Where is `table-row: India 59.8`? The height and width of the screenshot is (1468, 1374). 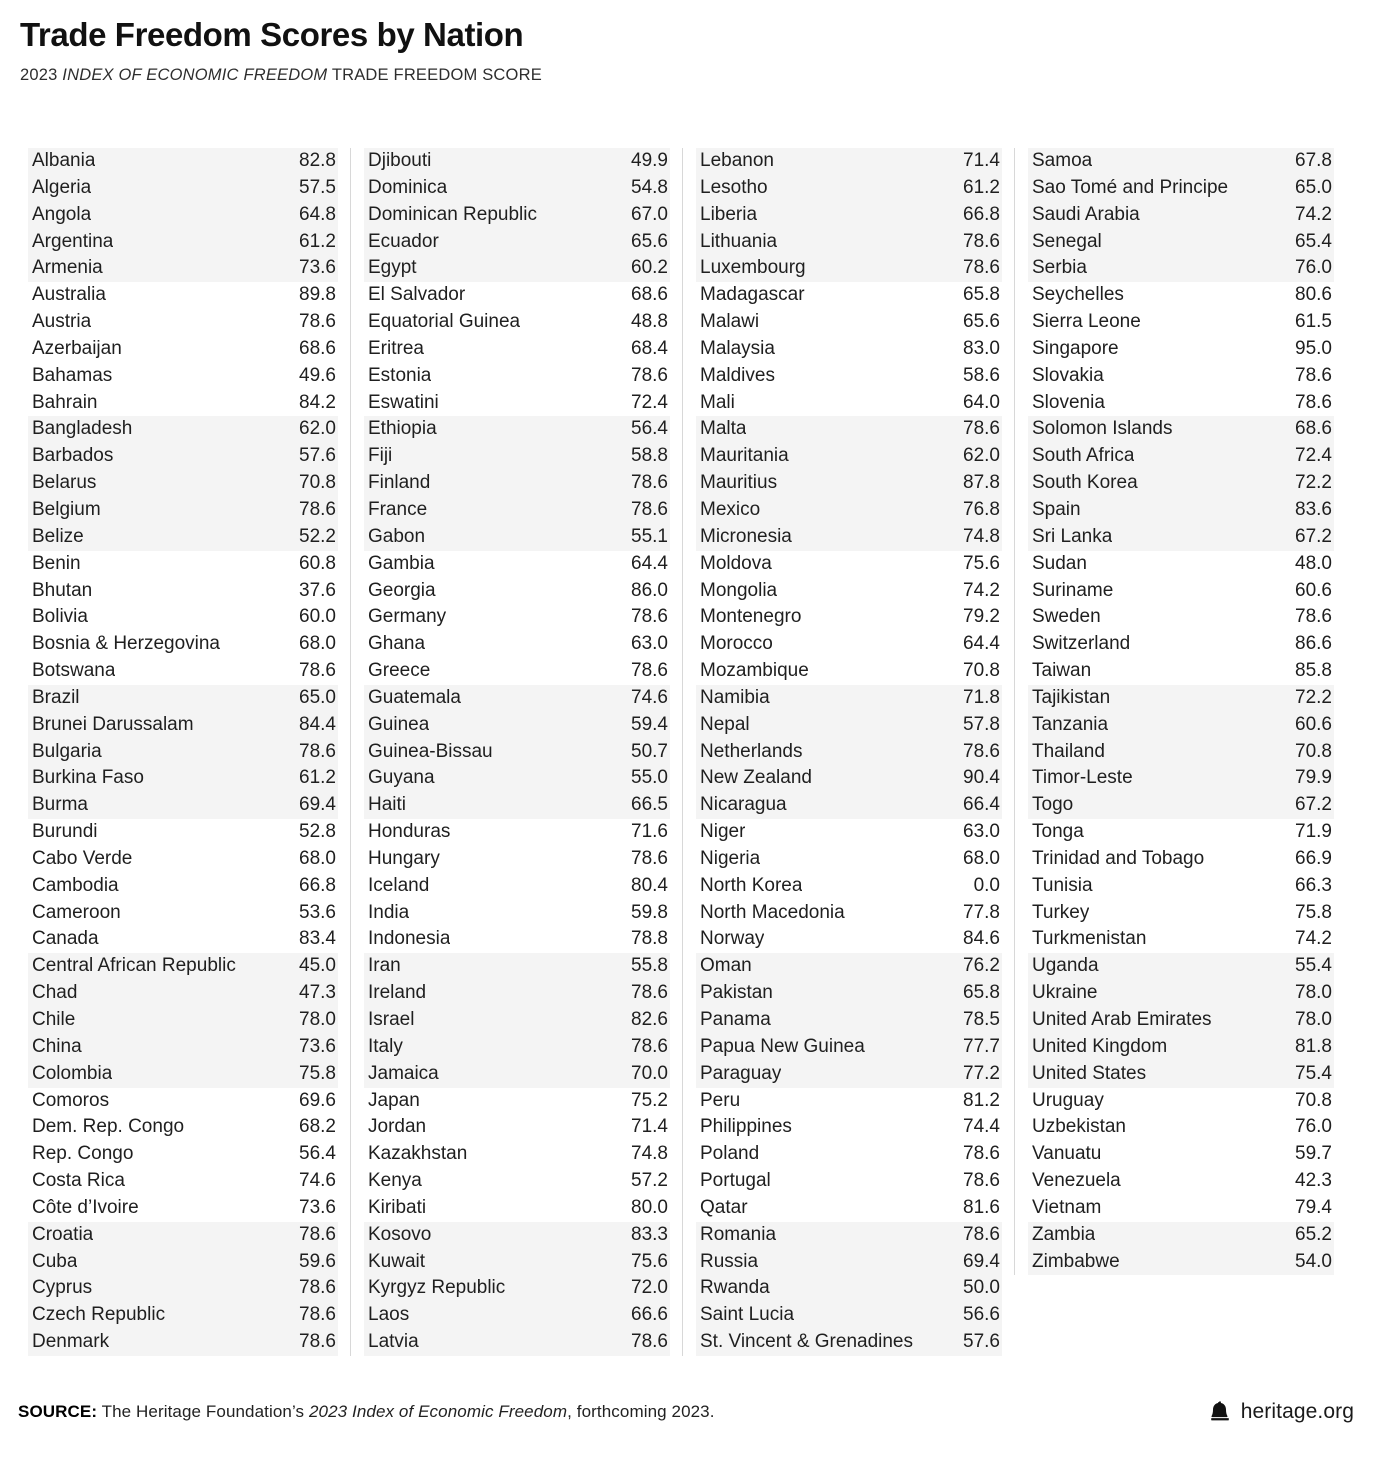 table-row: India 59.8 is located at coordinates (517, 913).